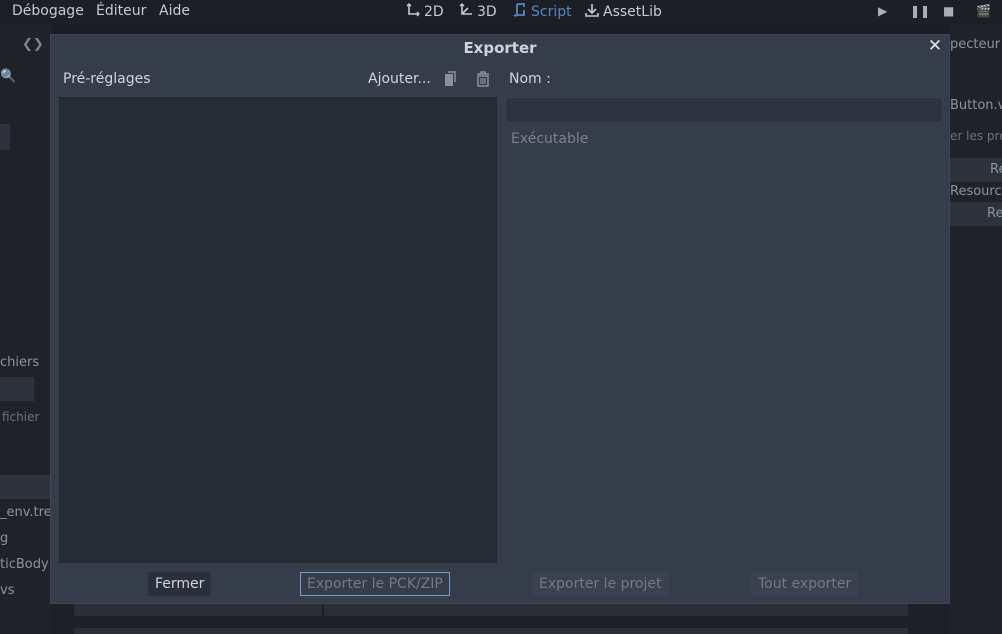 Image resolution: width=1002 pixels, height=634 pixels. Describe the element at coordinates (180, 584) in the screenshot. I see `close-button: Fermer` at that location.